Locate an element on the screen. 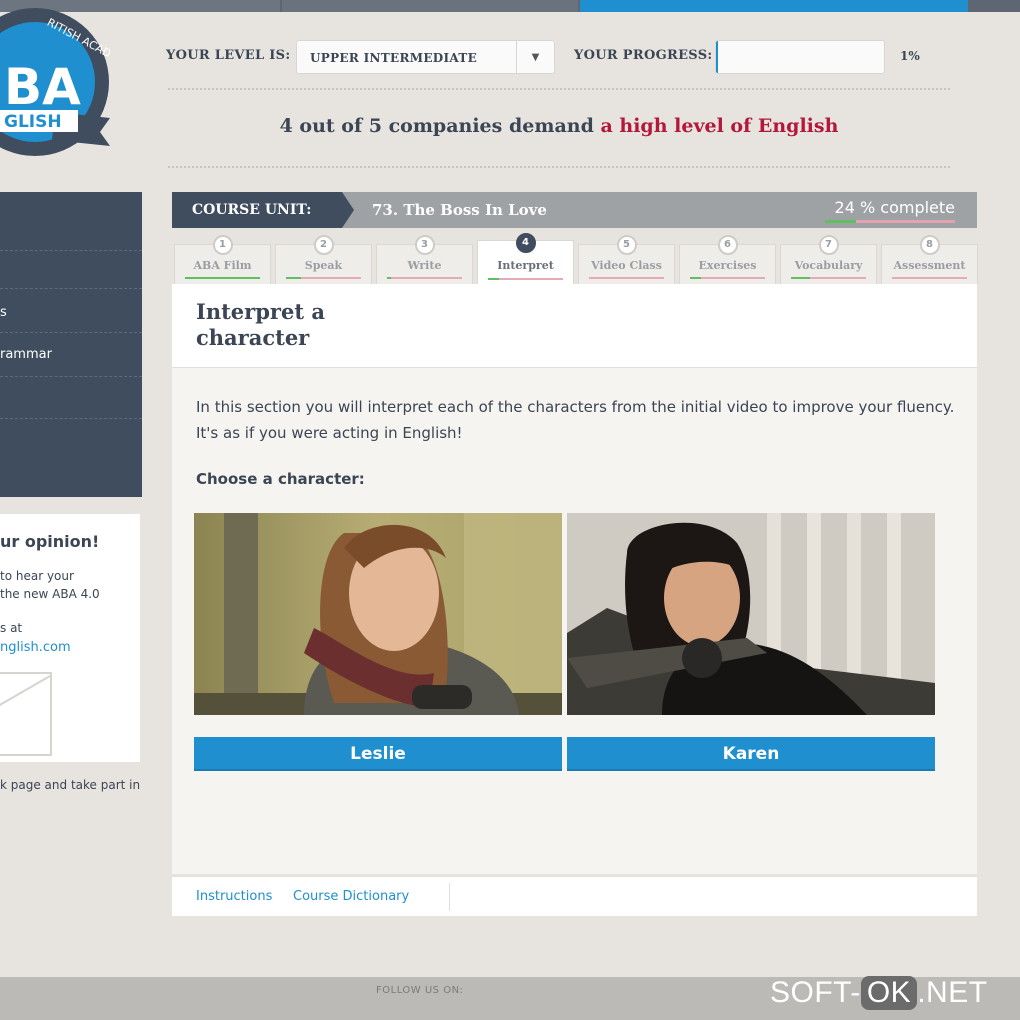 Image resolution: width=1020 pixels, height=1020 pixels. opinion-email-link: nglish.com is located at coordinates (35, 647).